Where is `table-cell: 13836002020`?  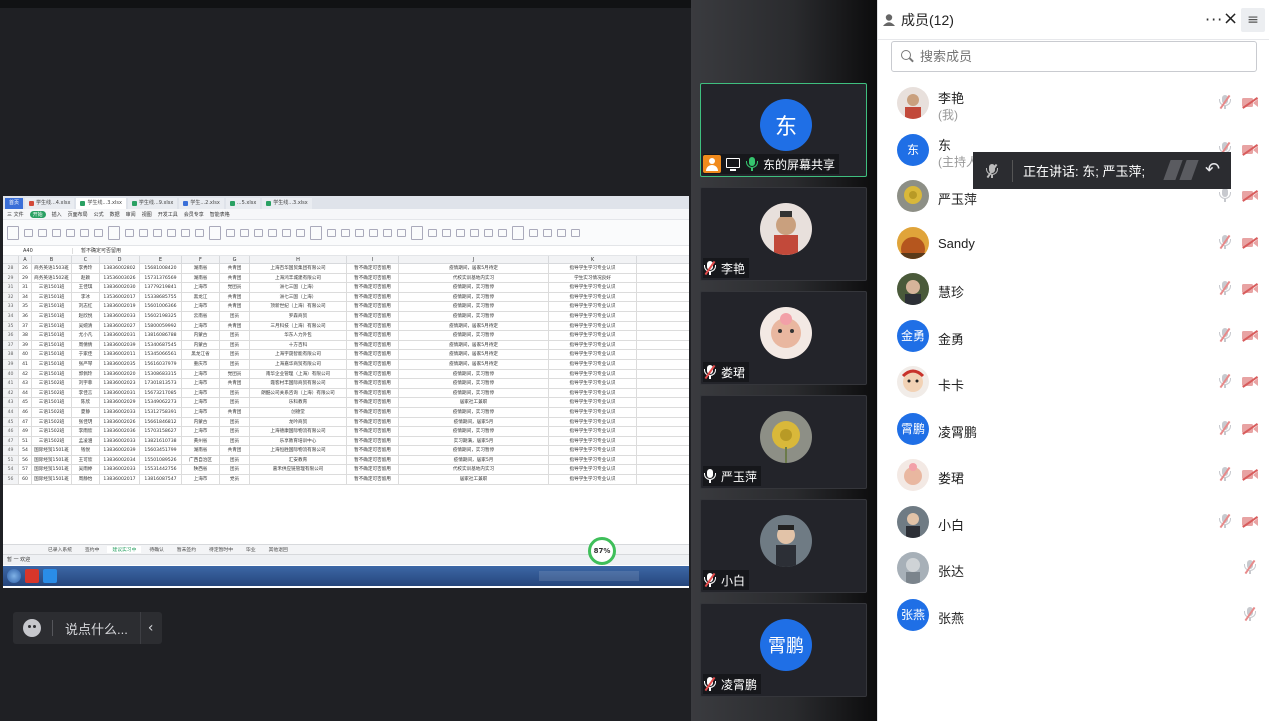 table-cell: 13836002020 is located at coordinates (120, 374).